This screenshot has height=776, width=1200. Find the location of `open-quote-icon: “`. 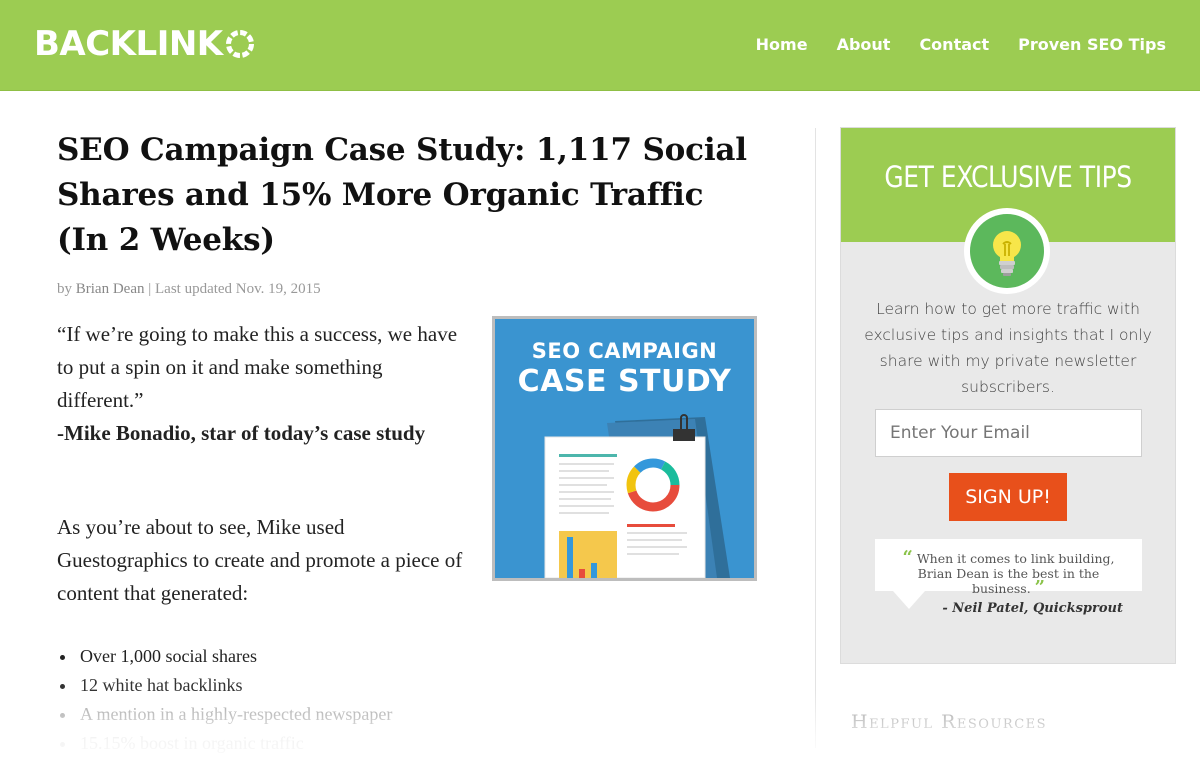

open-quote-icon: “ is located at coordinates (907, 557).